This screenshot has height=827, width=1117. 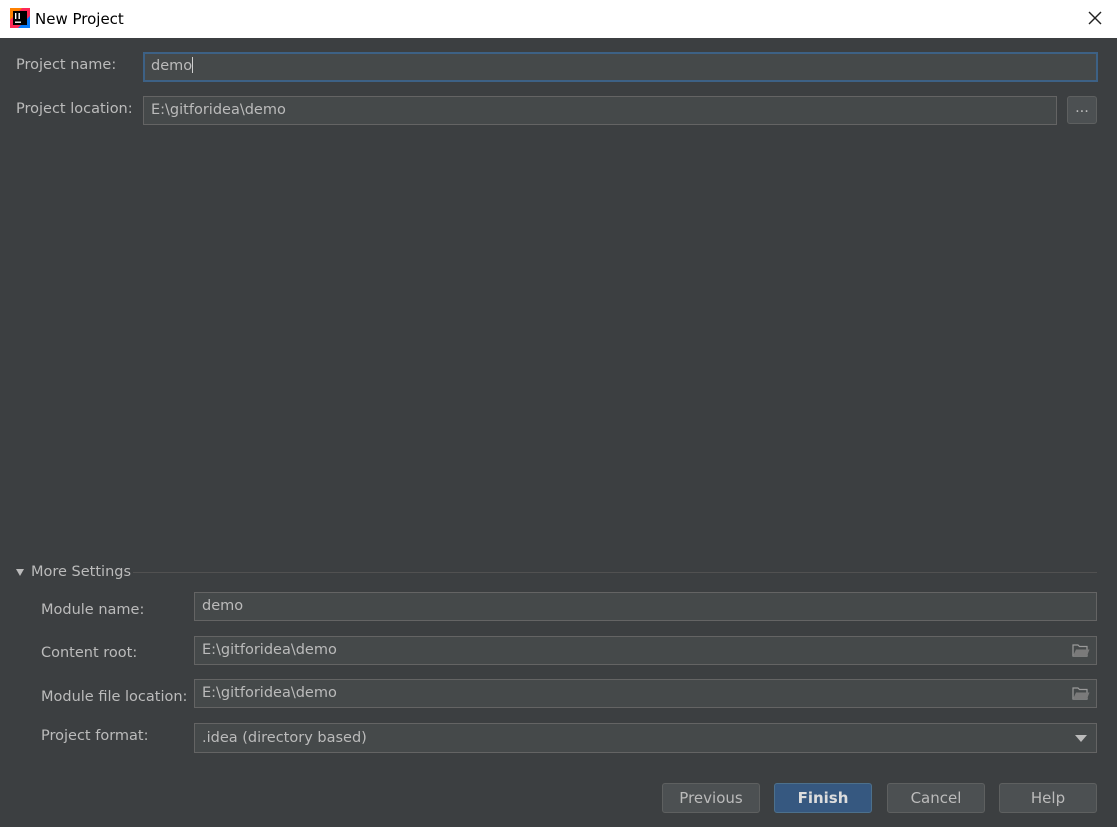 What do you see at coordinates (193, 65) in the screenshot?
I see `text-caret` at bounding box center [193, 65].